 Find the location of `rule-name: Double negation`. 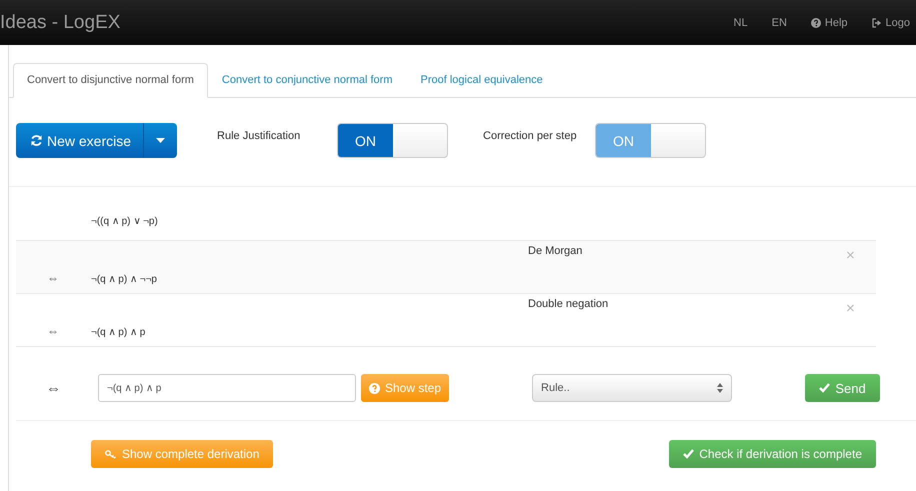

rule-name: Double negation is located at coordinates (569, 304).